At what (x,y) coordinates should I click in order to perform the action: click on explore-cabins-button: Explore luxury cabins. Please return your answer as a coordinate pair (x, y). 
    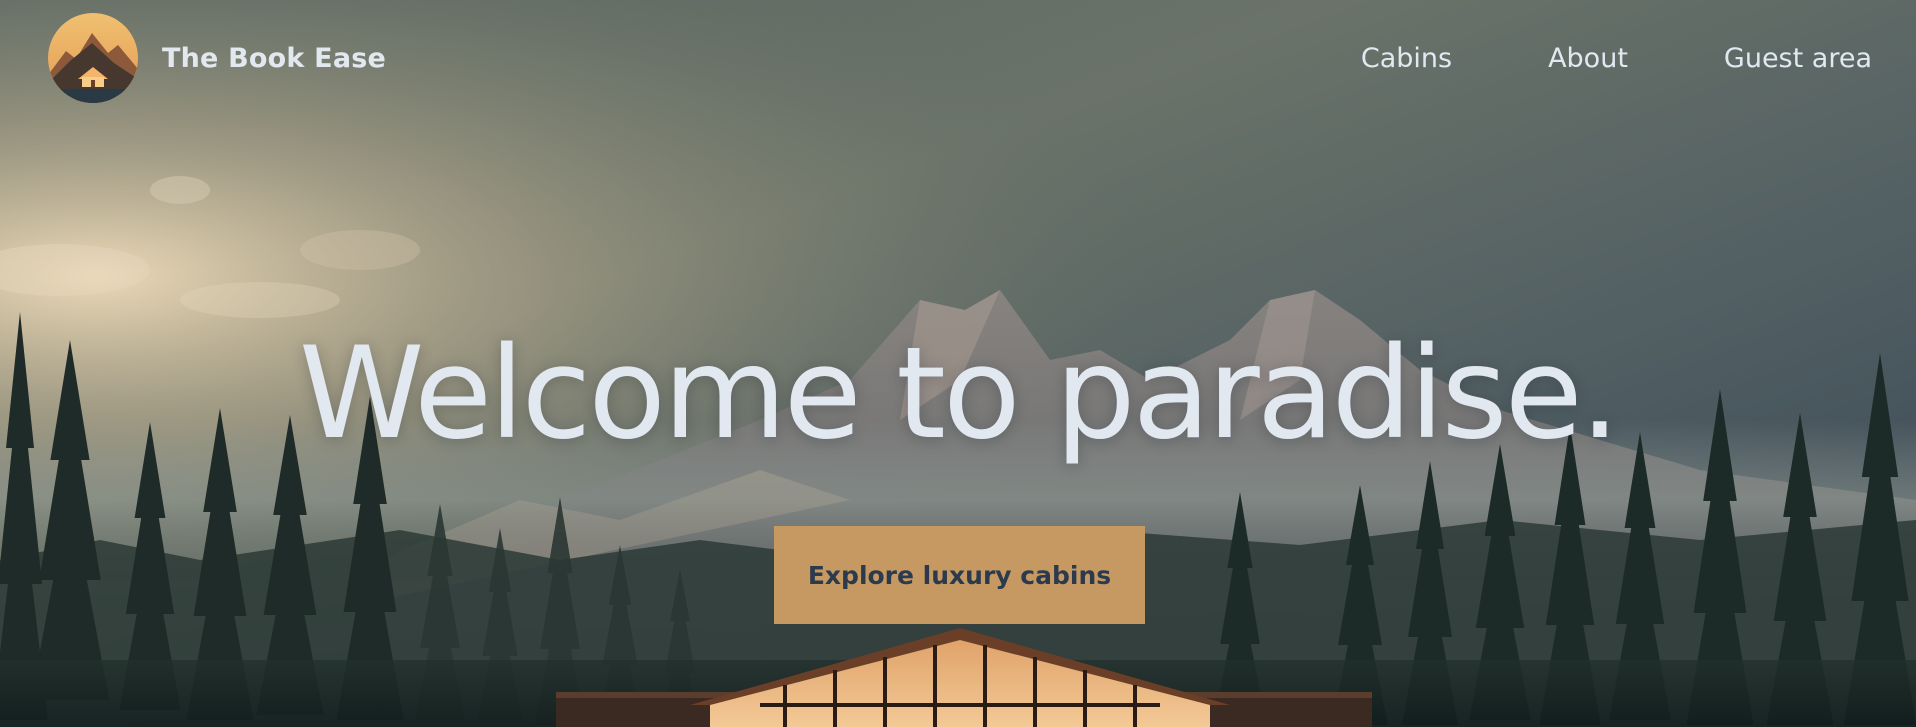
    Looking at the image, I should click on (959, 575).